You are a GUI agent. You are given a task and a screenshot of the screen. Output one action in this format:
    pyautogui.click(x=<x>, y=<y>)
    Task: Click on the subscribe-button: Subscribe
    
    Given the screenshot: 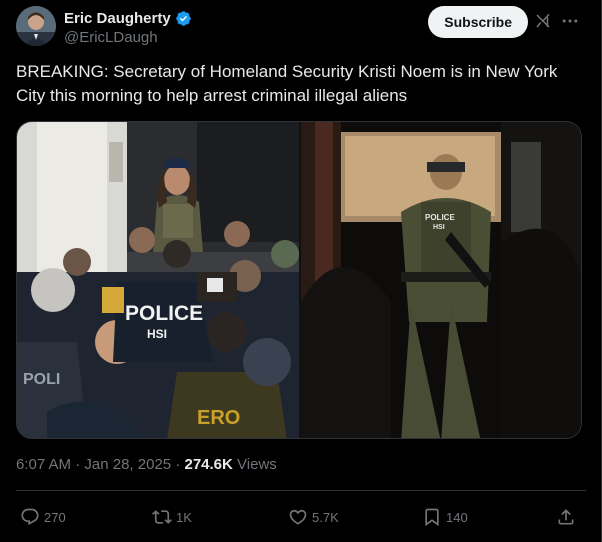 What is the action you would take?
    pyautogui.click(x=478, y=22)
    